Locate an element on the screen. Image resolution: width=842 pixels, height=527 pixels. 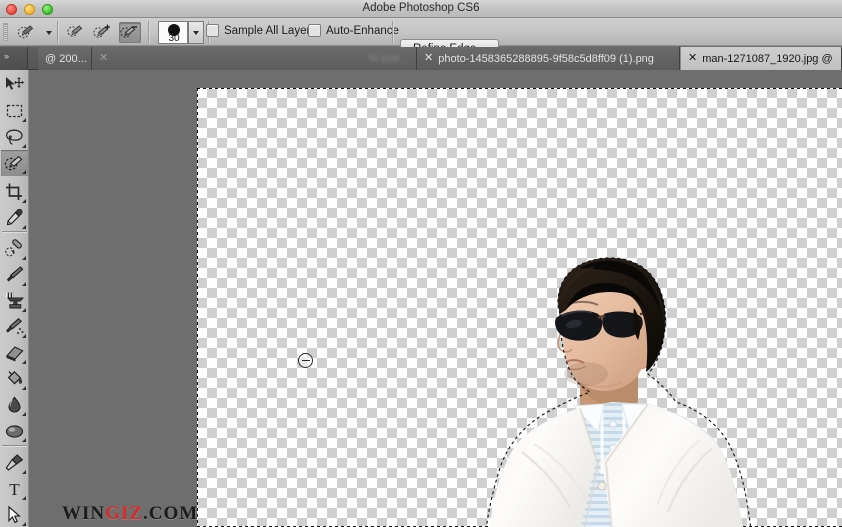
brush-tool is located at coordinates (14, 275).